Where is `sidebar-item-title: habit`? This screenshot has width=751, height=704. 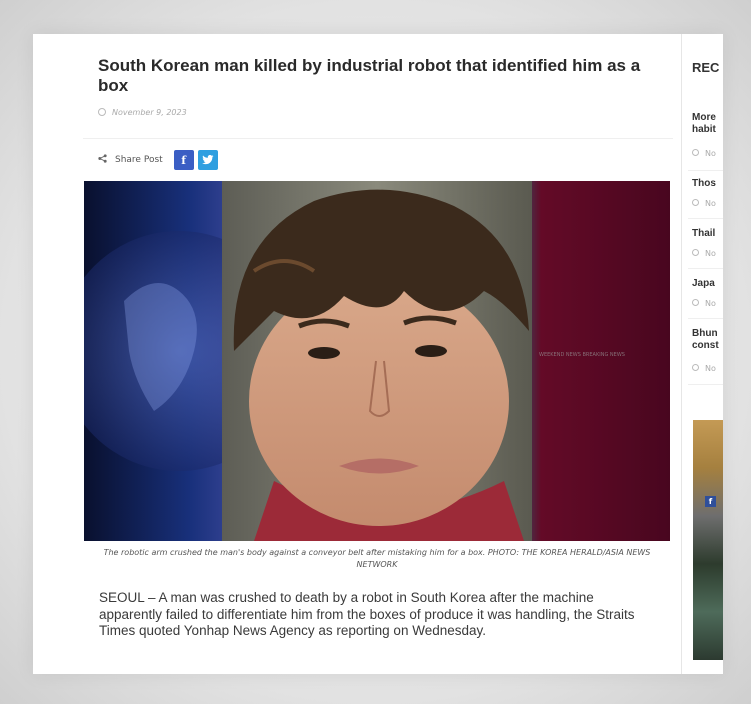 sidebar-item-title: habit is located at coordinates (704, 129).